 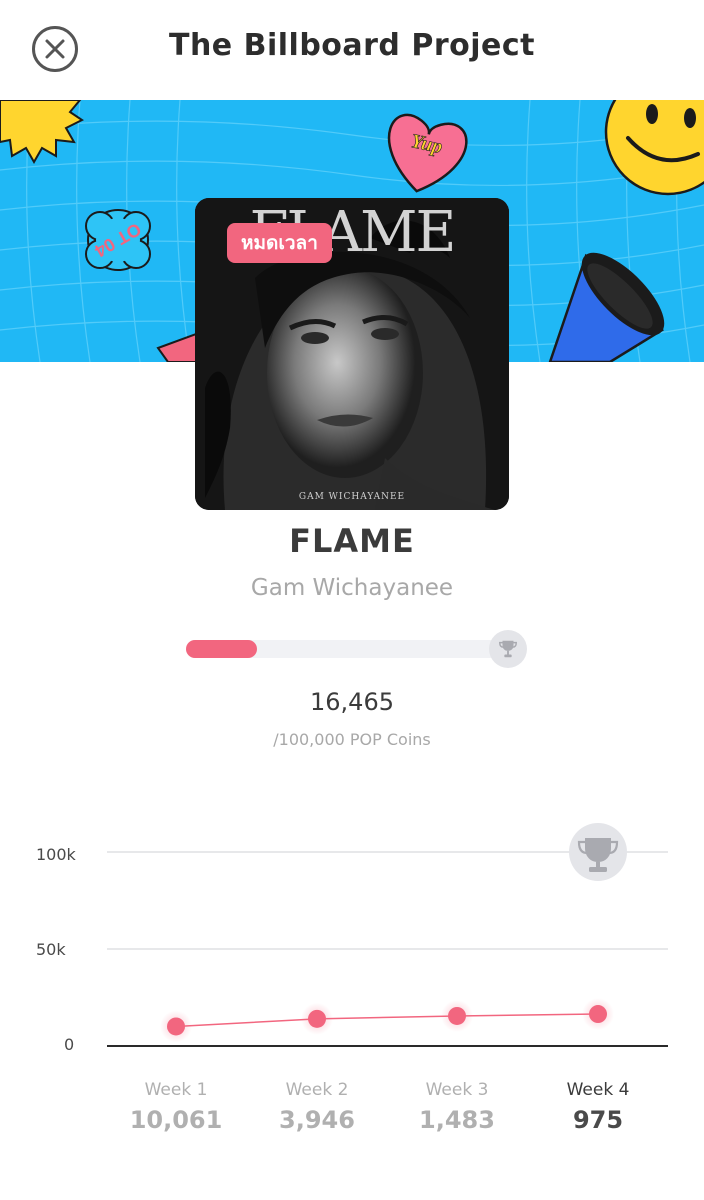 What do you see at coordinates (352, 702) in the screenshot?
I see `coins-current: 16,465` at bounding box center [352, 702].